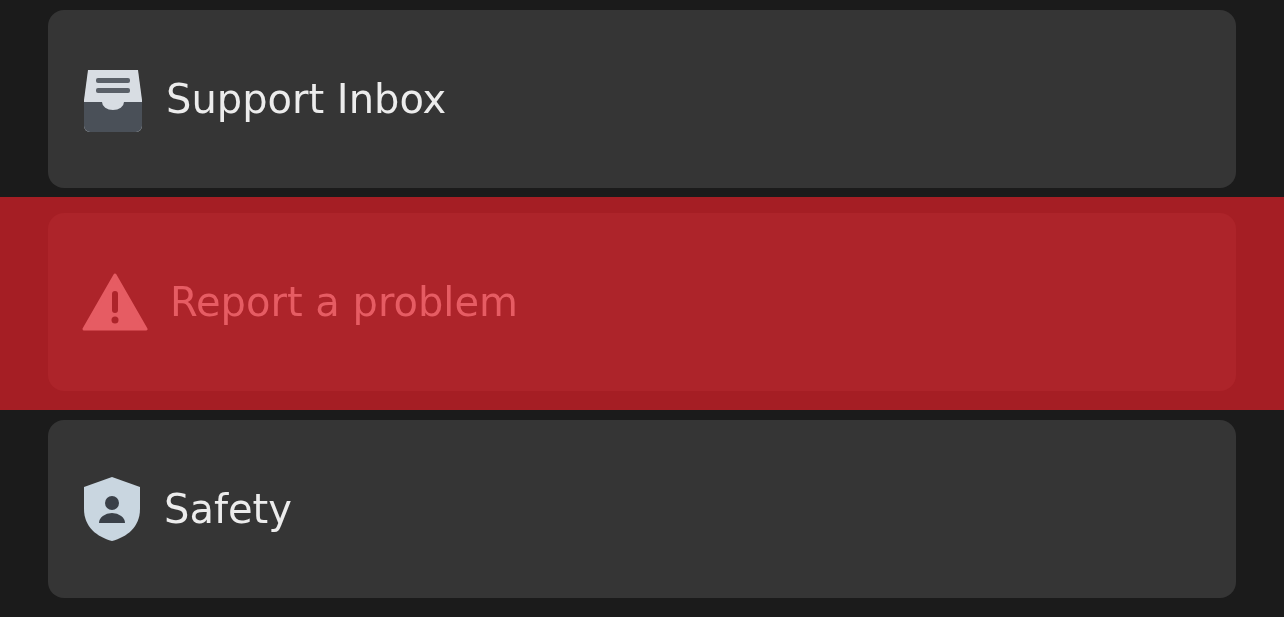  Describe the element at coordinates (112, 509) in the screenshot. I see `shield-icon` at that location.